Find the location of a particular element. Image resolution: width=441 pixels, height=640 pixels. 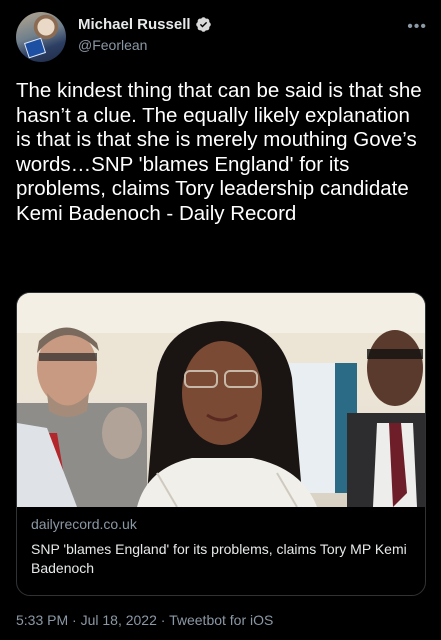

author-names: Michael Russell @Feorlean is located at coordinates (145, 34).